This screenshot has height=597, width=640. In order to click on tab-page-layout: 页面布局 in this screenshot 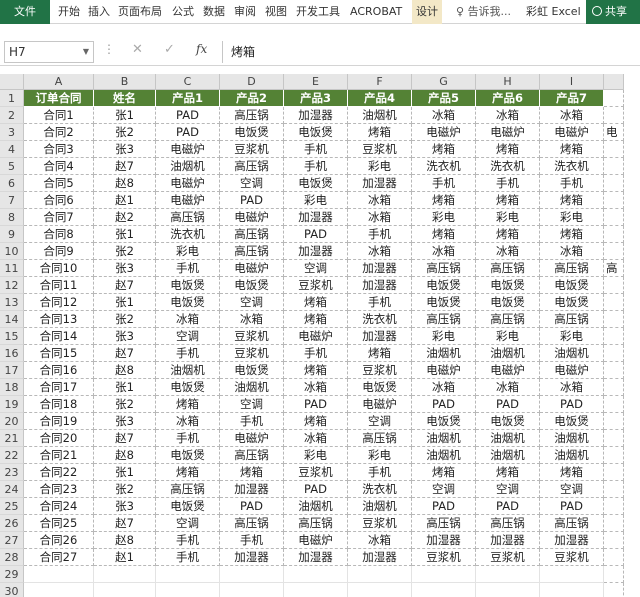, I will do `click(140, 12)`.